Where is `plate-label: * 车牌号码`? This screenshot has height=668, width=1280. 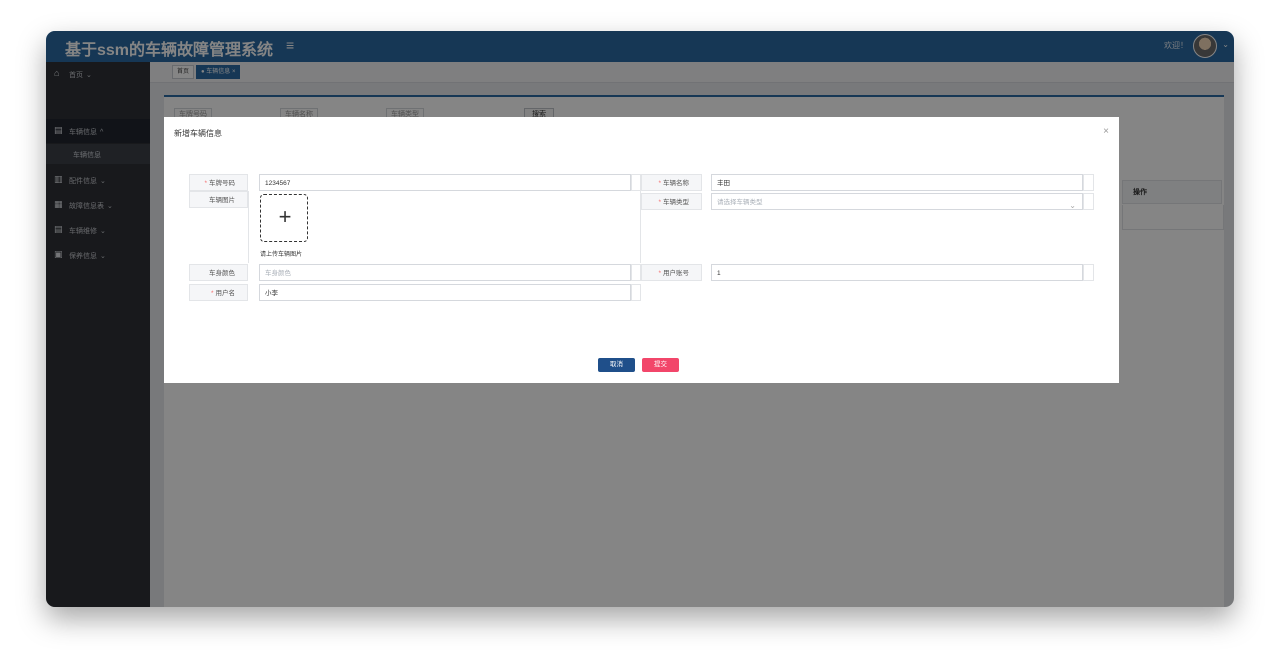
plate-label: * 车牌号码 is located at coordinates (218, 182).